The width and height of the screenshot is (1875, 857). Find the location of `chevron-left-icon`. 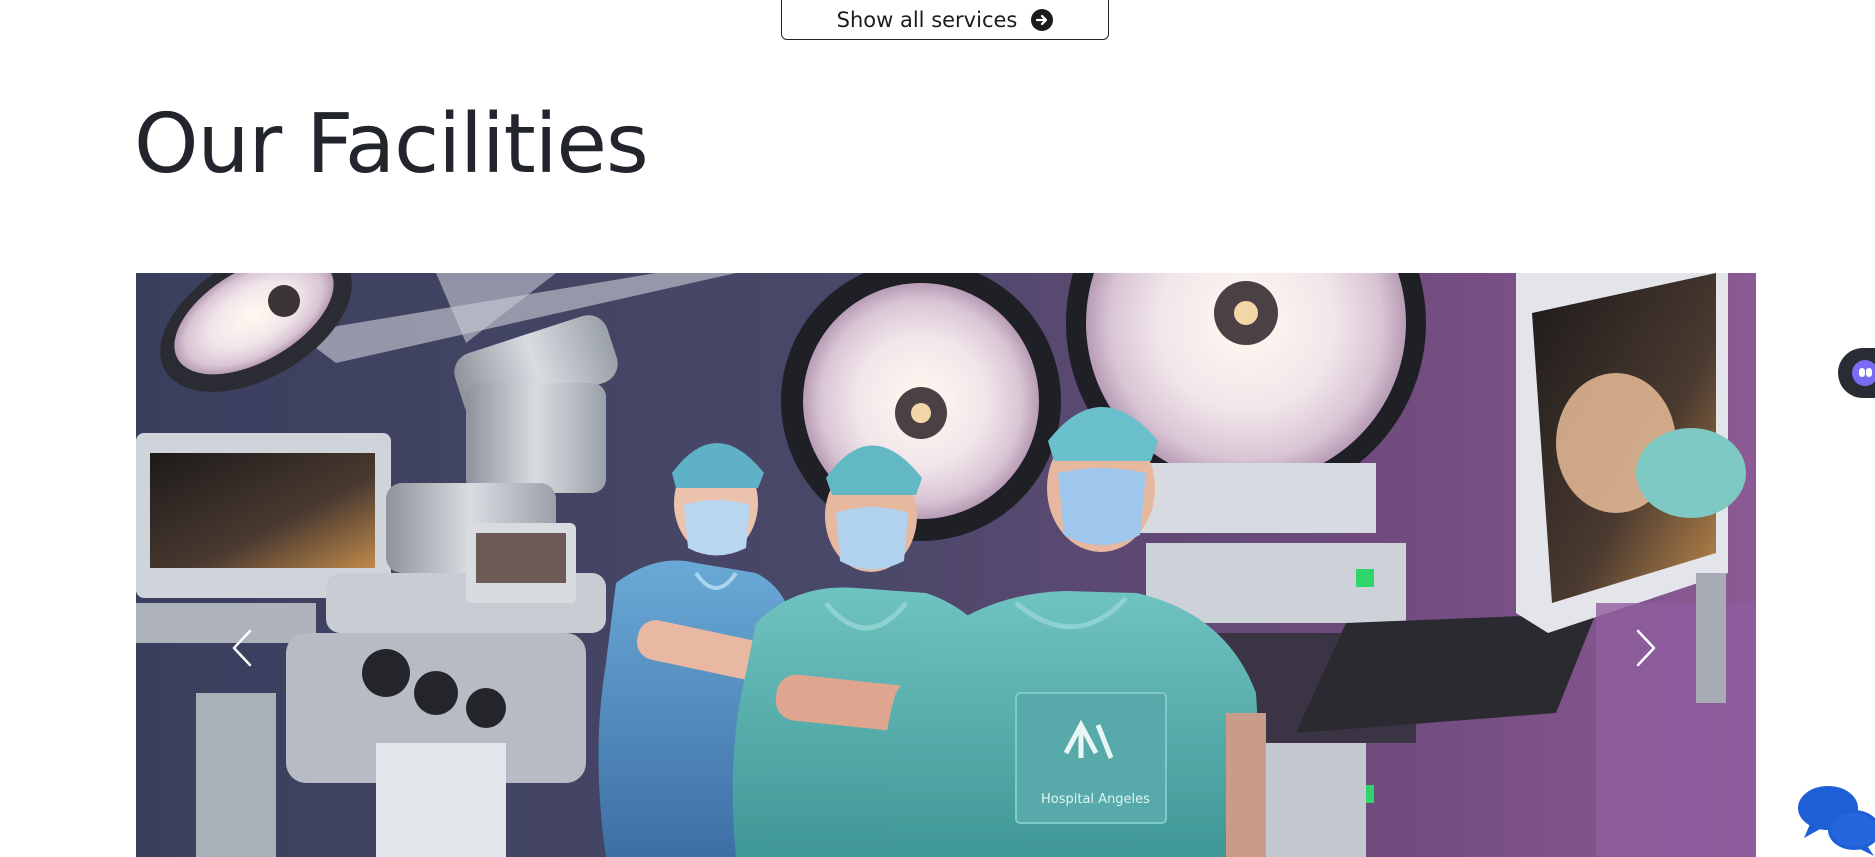

chevron-left-icon is located at coordinates (242, 648).